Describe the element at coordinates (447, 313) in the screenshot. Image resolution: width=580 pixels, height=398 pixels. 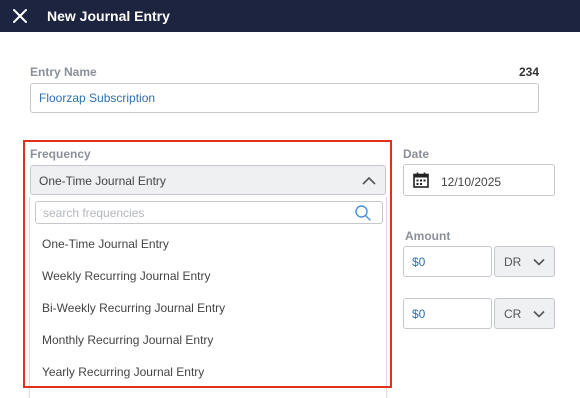
I see `credit-amount-input: $0` at that location.